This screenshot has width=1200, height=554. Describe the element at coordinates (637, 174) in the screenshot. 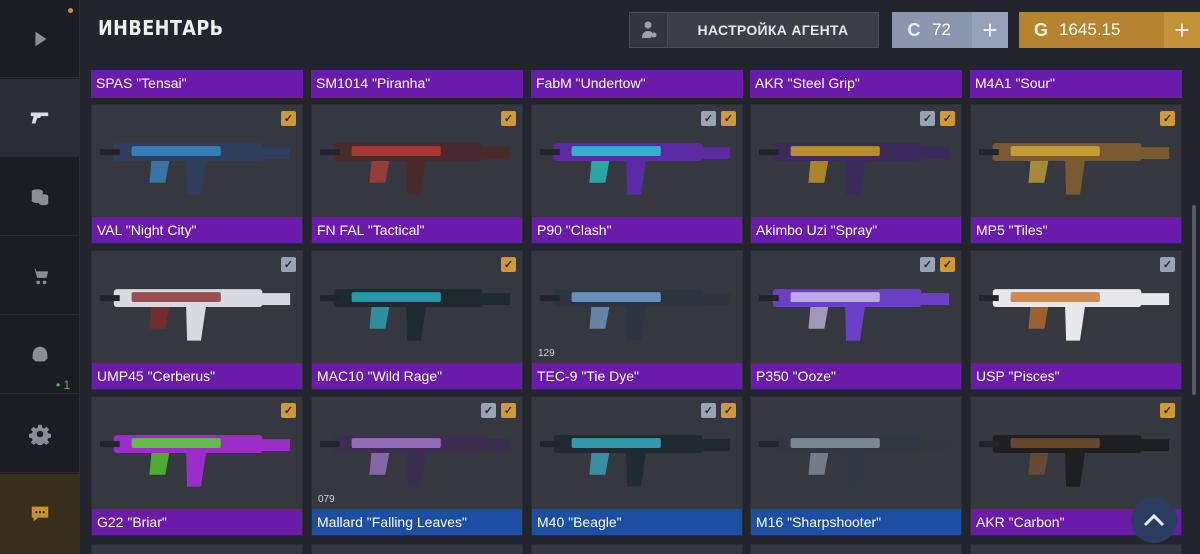

I see `inventory-card: ✓ ✓ P90 "Clash"` at that location.